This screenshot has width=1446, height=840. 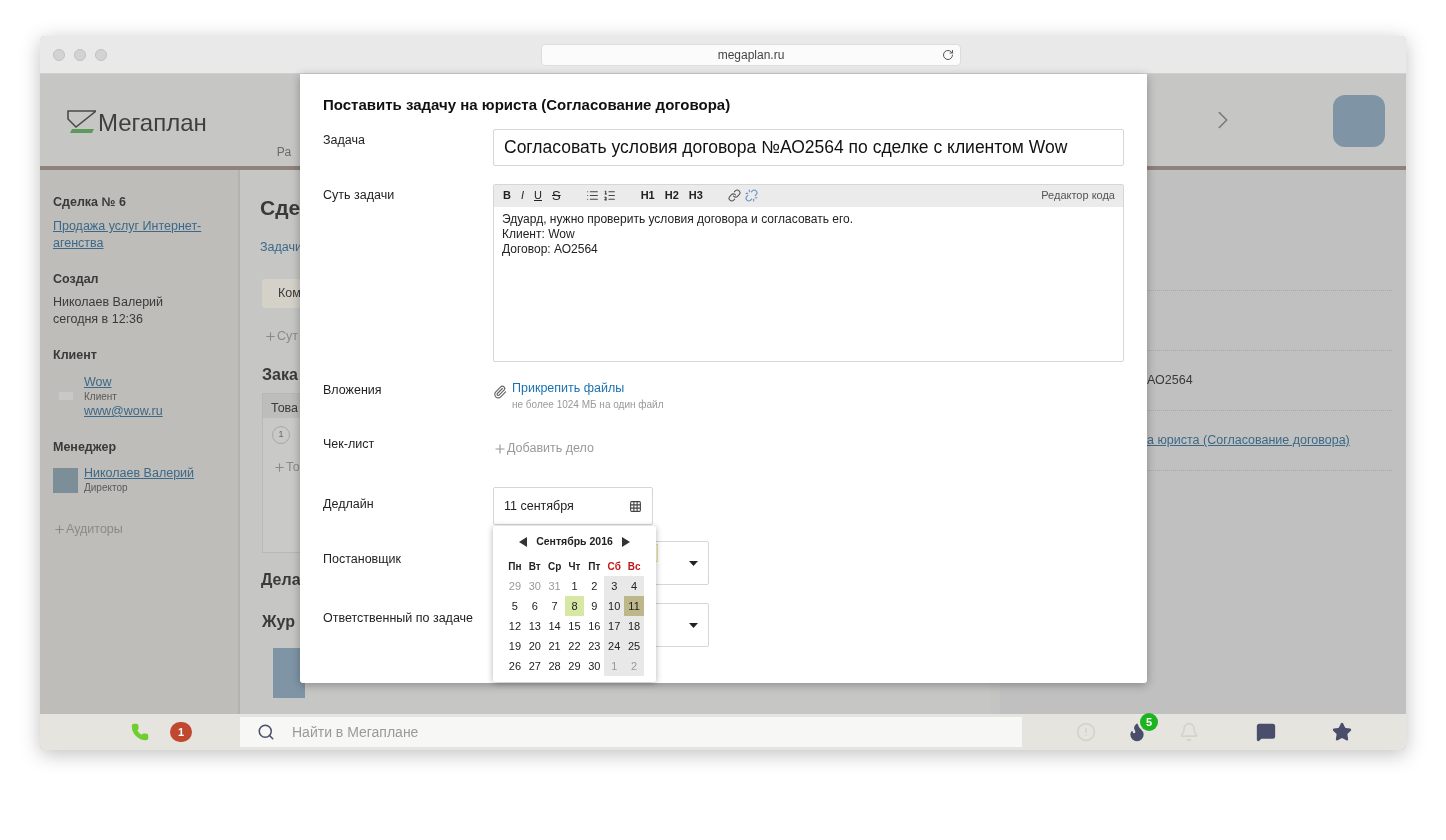 What do you see at coordinates (344, 140) in the screenshot?
I see `field-label: Задача` at bounding box center [344, 140].